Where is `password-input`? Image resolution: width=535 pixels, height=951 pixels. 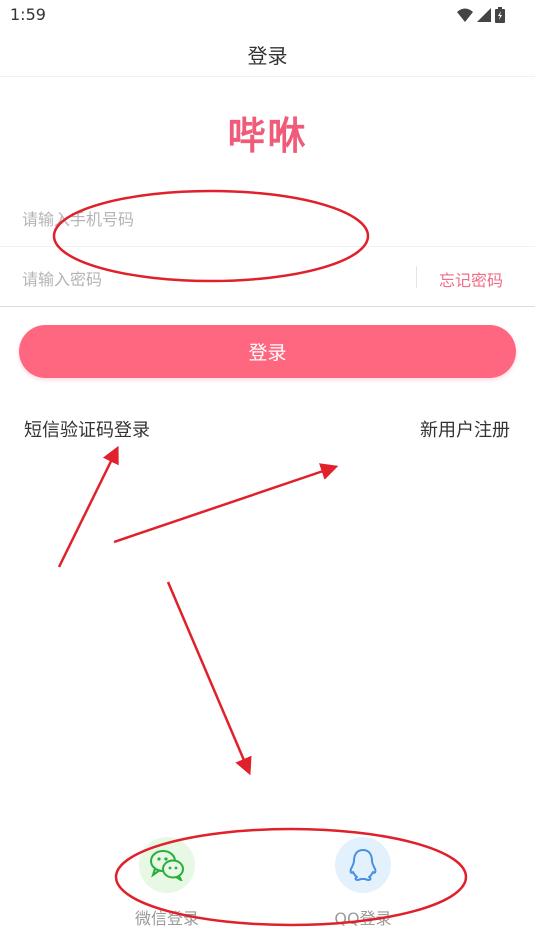 password-input is located at coordinates (207, 279).